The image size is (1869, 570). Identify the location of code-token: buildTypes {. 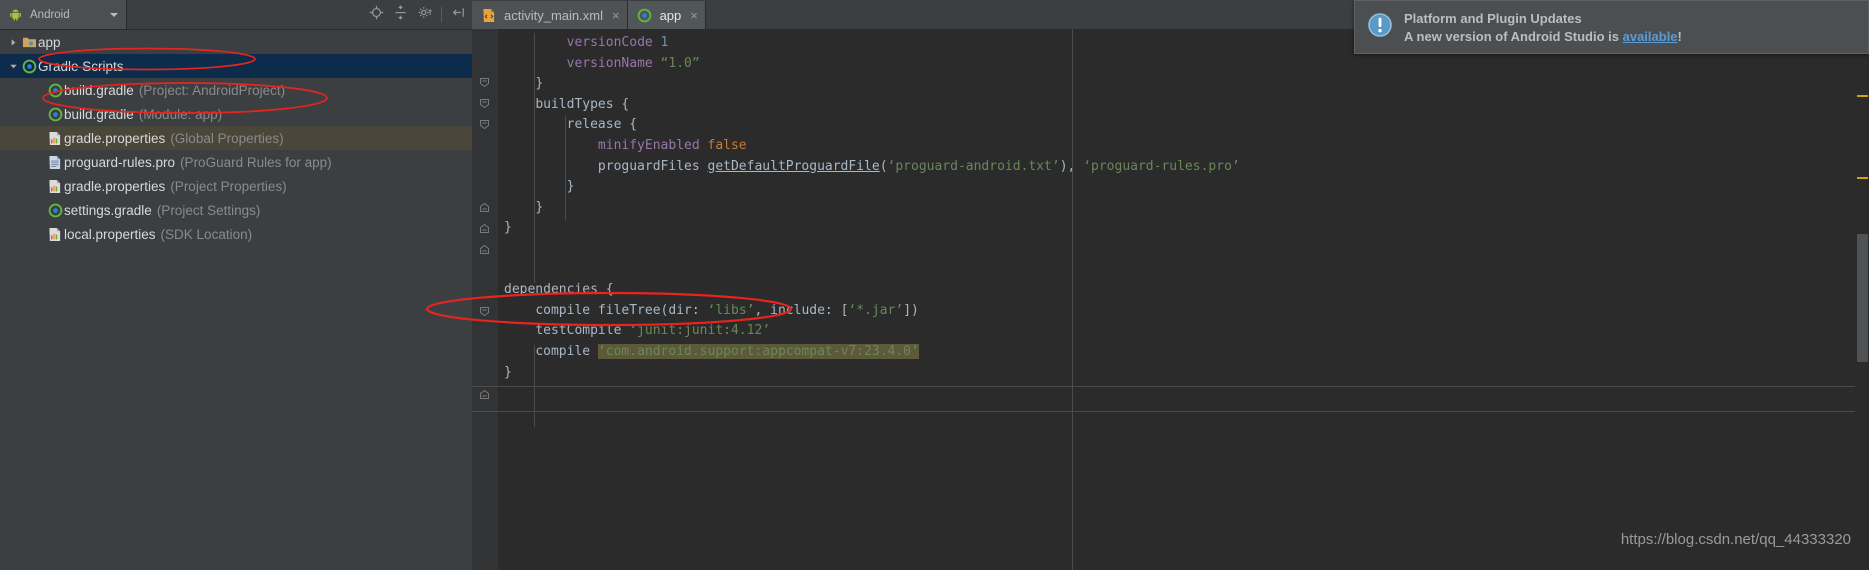
(582, 104).